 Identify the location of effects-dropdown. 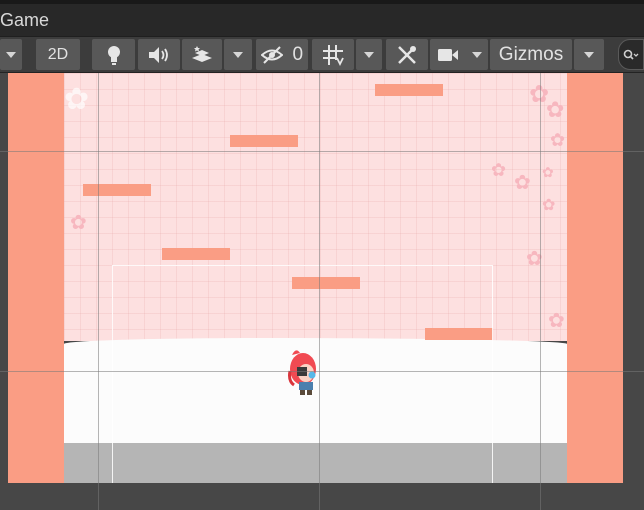
(238, 54).